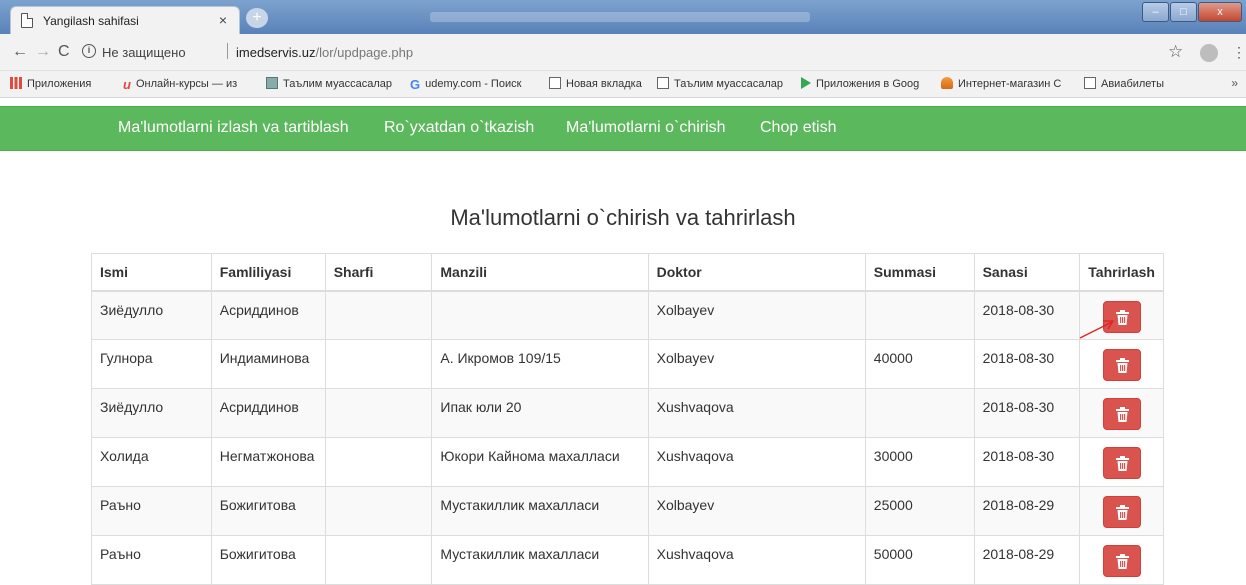  Describe the element at coordinates (364, 52) in the screenshot. I see `url-path: /lor/updpage.php` at that location.